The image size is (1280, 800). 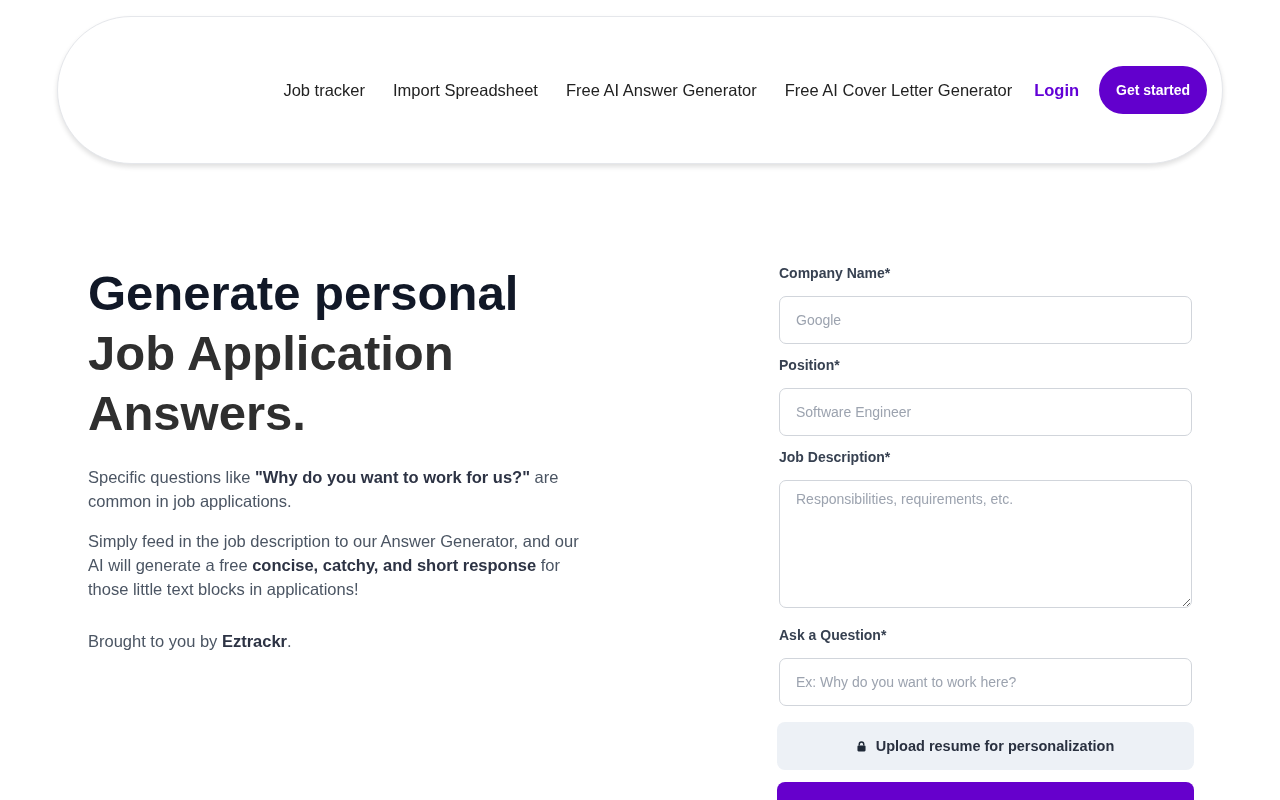 I want to click on intro-paragraph: Simply feed in the job description to our Answer Generator, and our AI will generate a free concise, catchy, and short response for those little text blocks in applications!, so click(x=334, y=565).